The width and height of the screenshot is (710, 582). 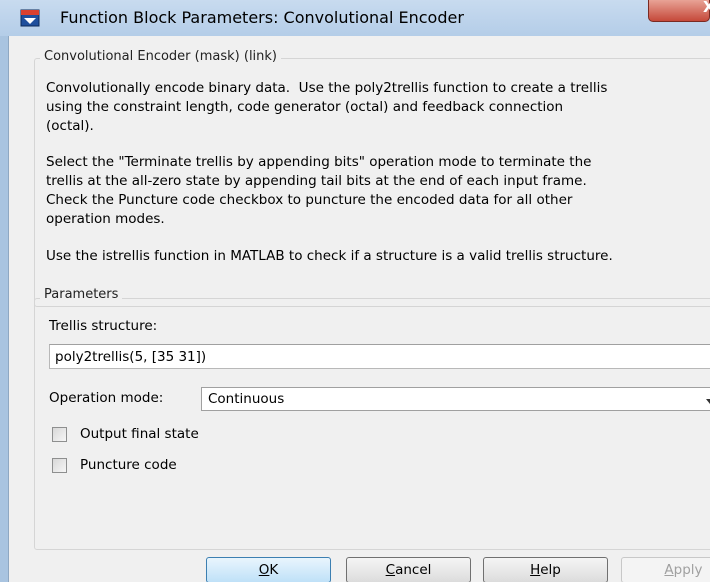 What do you see at coordinates (706, 8) in the screenshot?
I see `close-icon: X` at bounding box center [706, 8].